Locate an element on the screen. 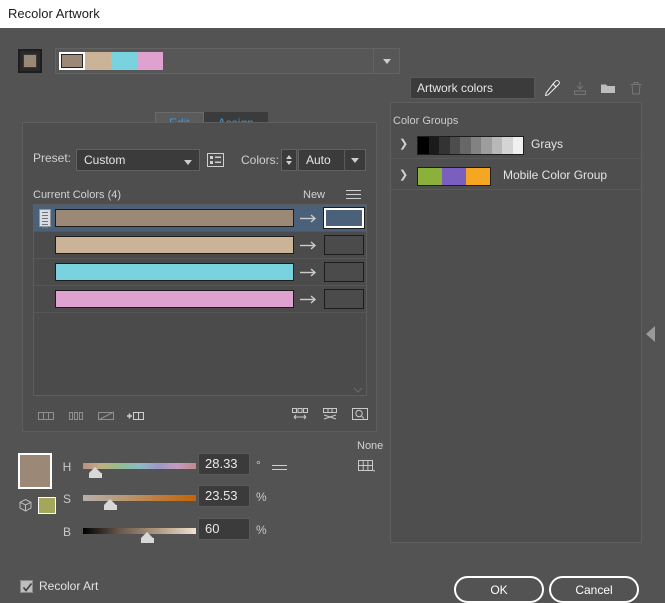 Image resolution: width=665 pixels, height=603 pixels. row-drag-handle is located at coordinates (45, 218).